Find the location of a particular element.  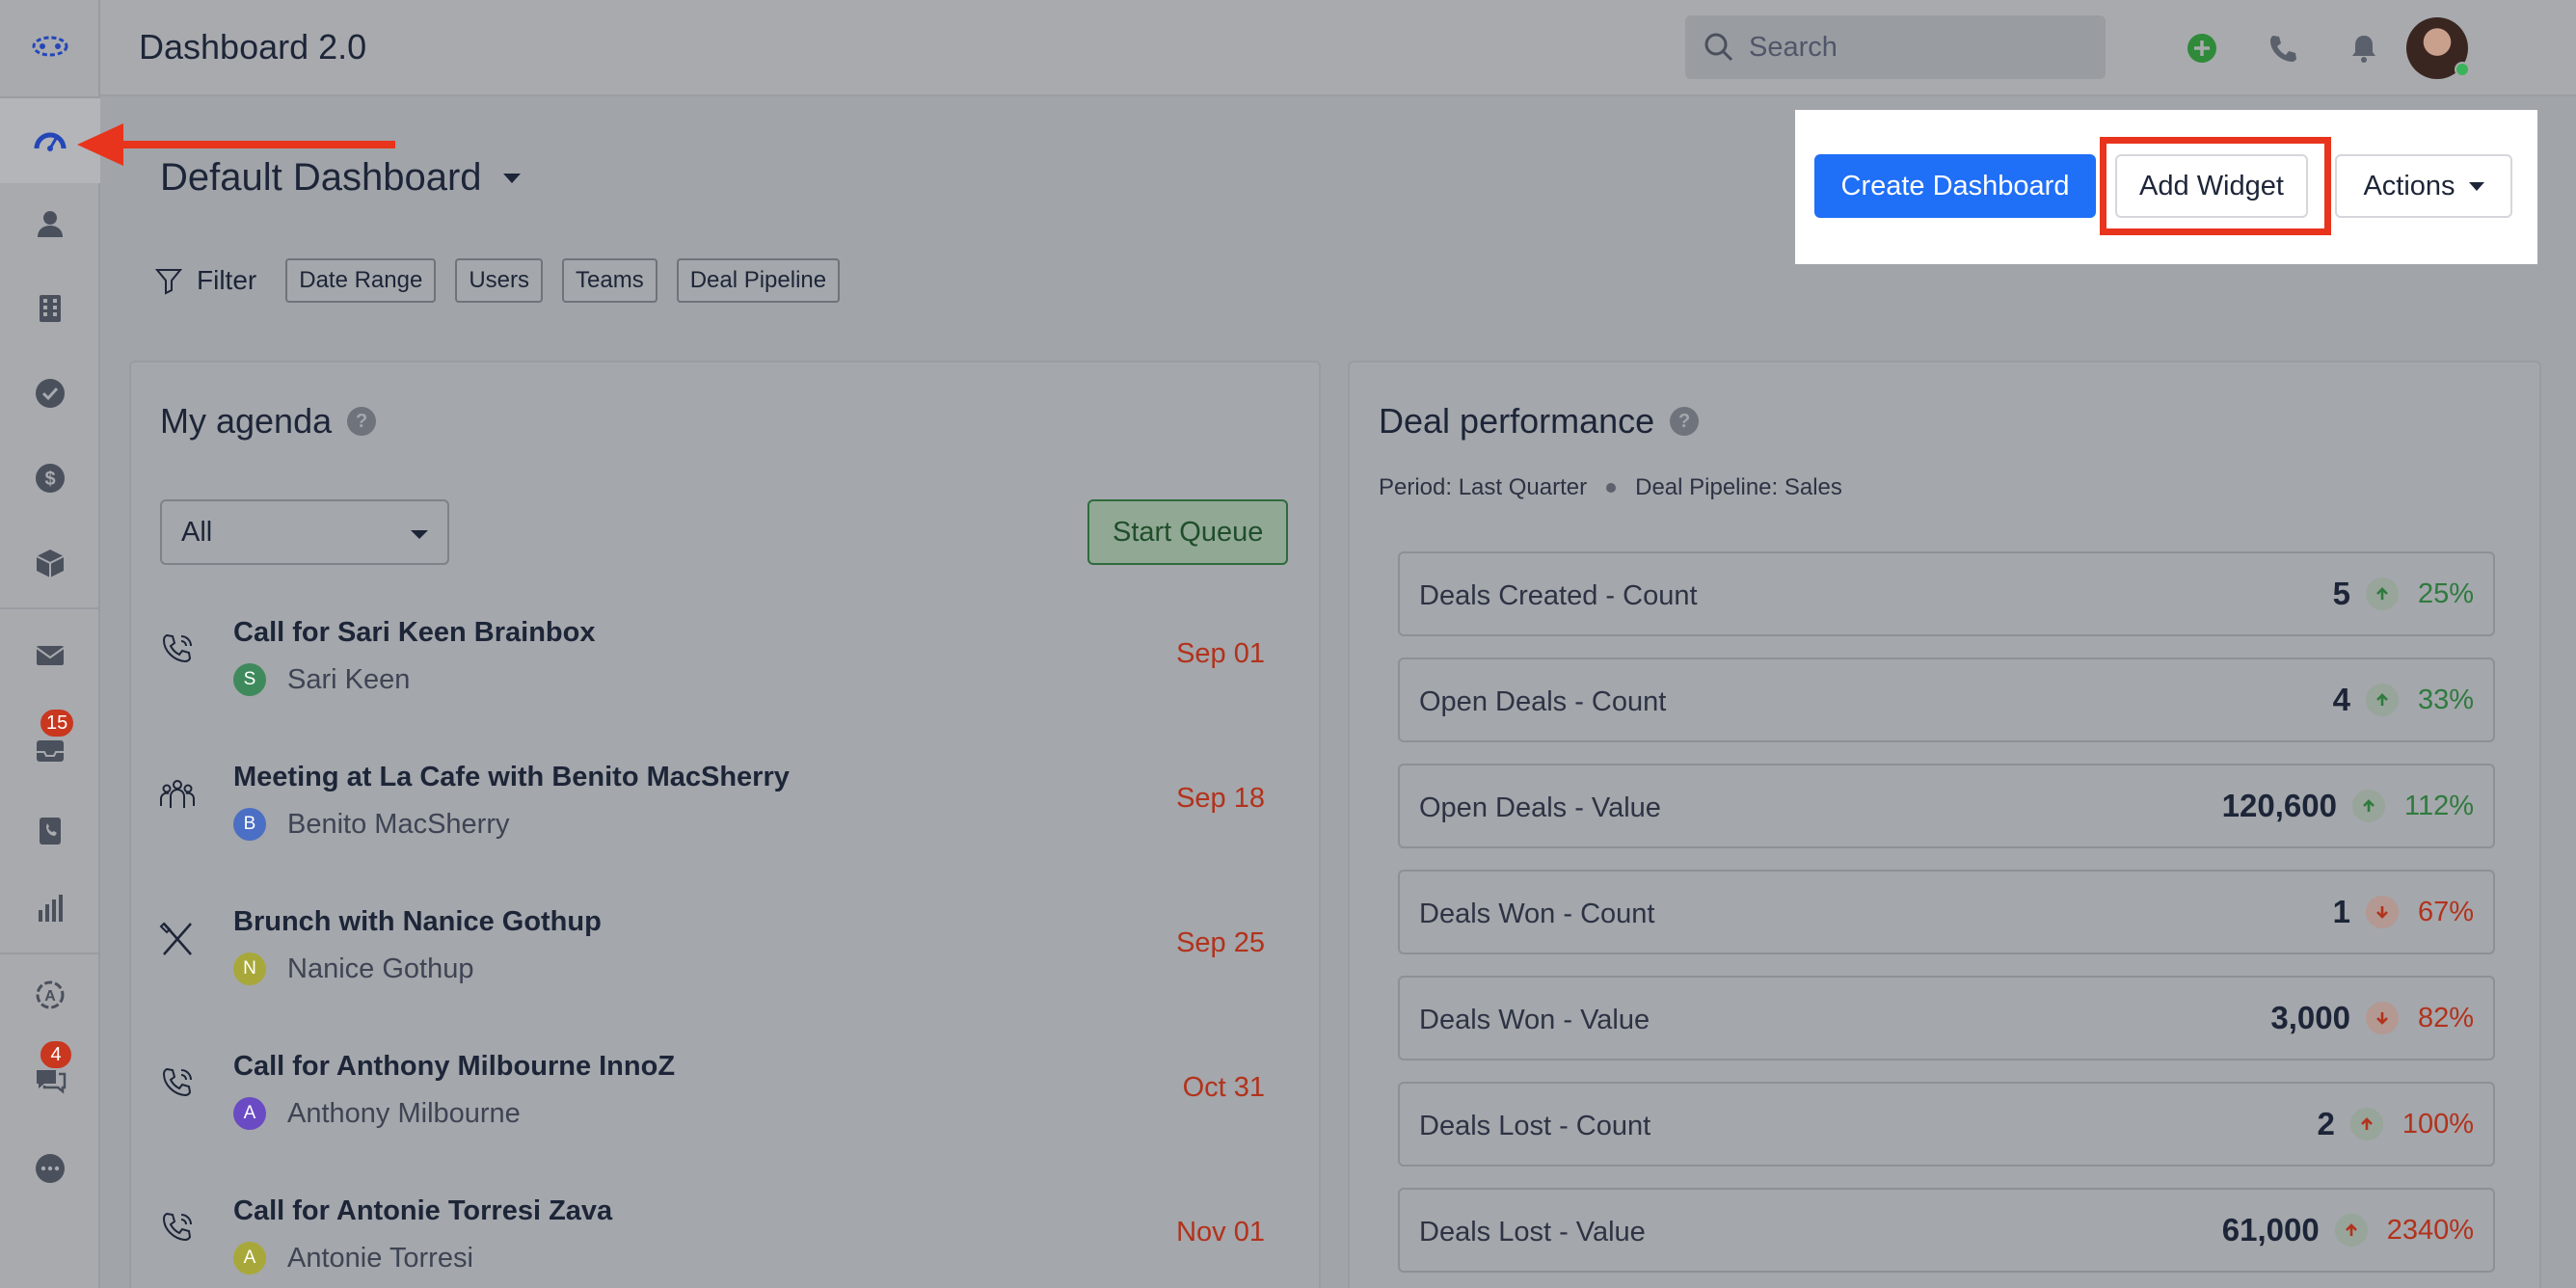

contact-name: Antonie Torresi is located at coordinates (380, 1259).